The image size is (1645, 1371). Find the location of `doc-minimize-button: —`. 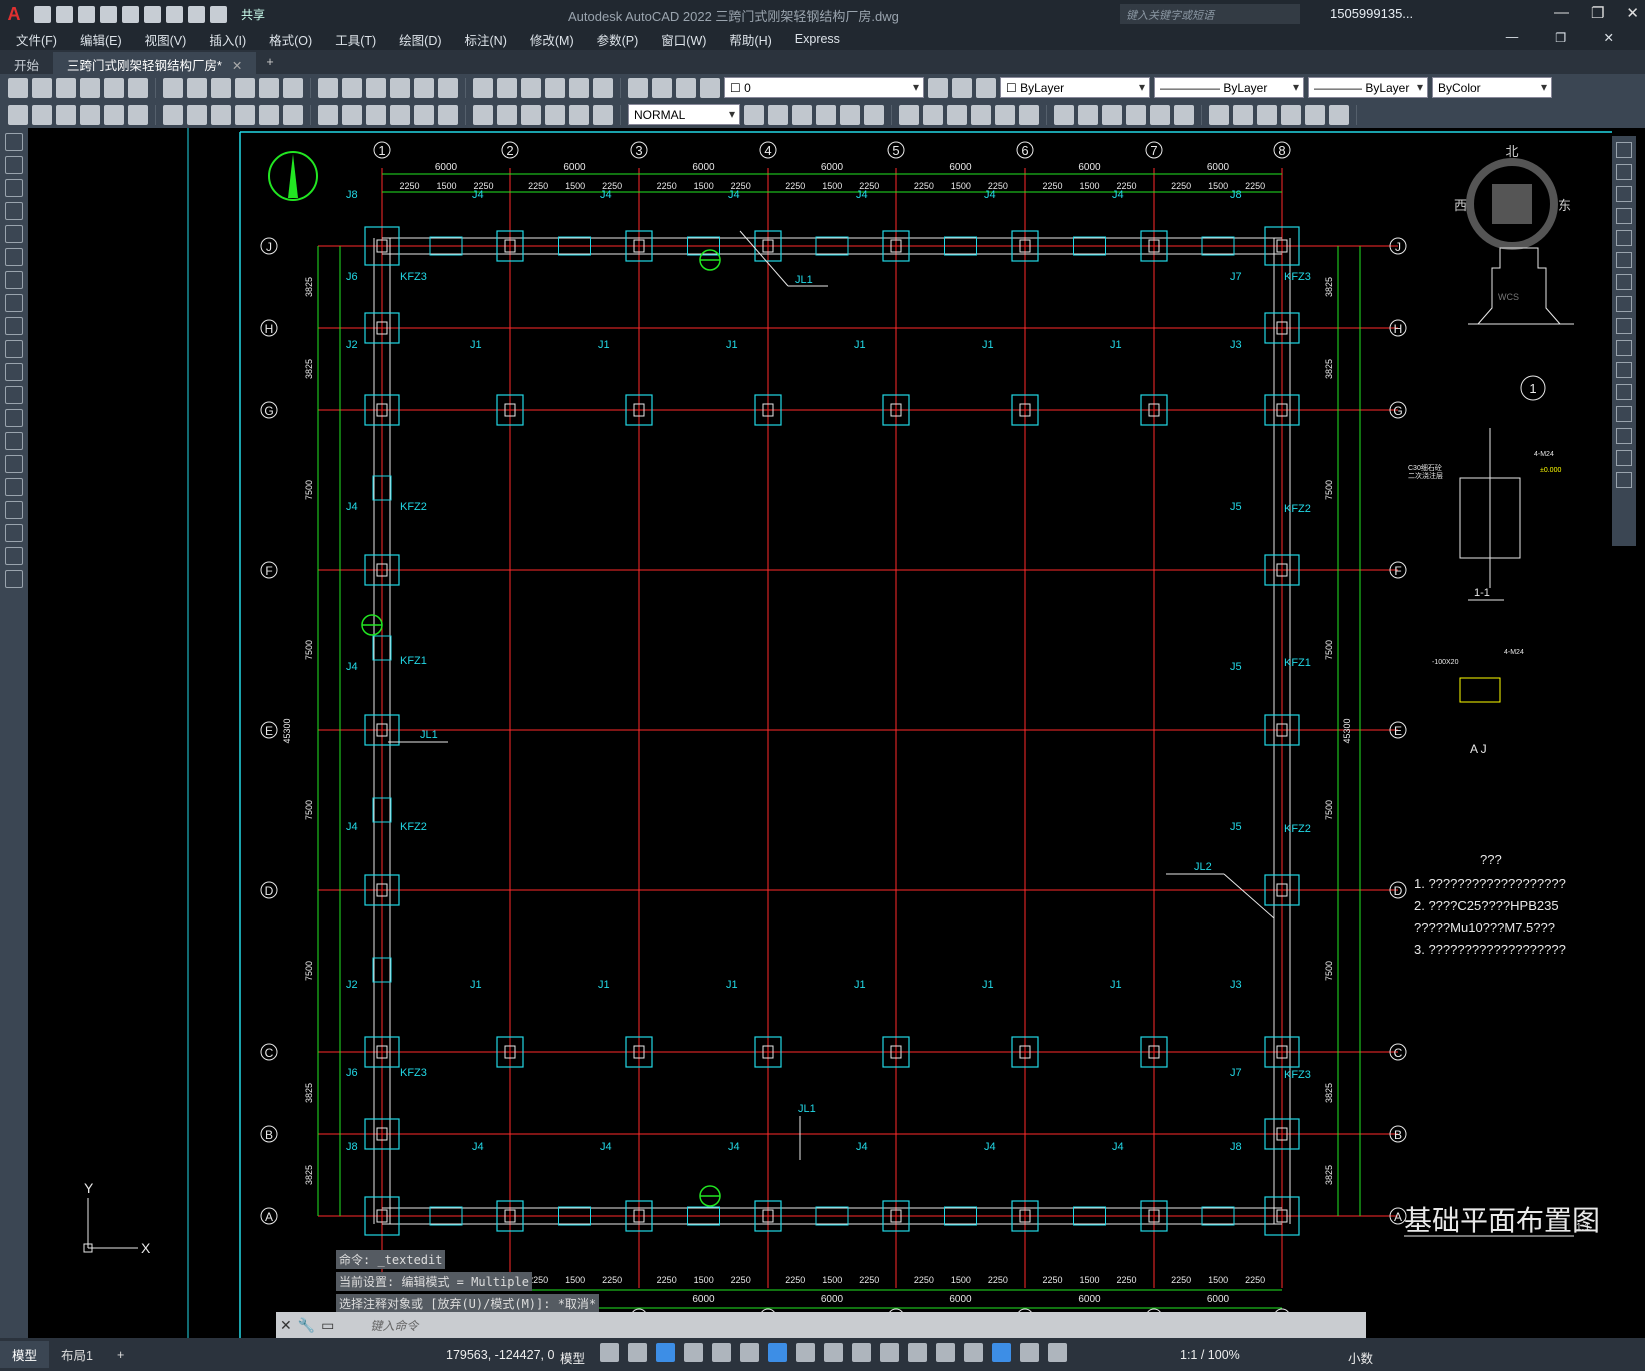

doc-minimize-button: — is located at coordinates (1512, 37).